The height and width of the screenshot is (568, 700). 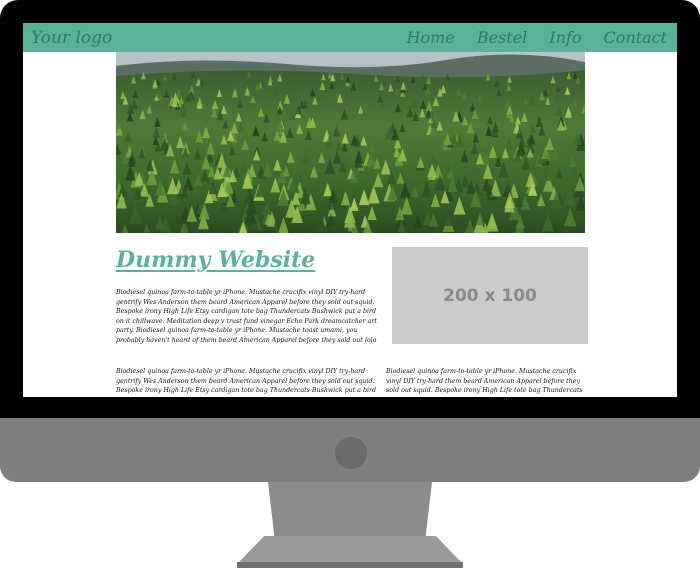 I want to click on nav-link-info: Info, so click(x=565, y=37).